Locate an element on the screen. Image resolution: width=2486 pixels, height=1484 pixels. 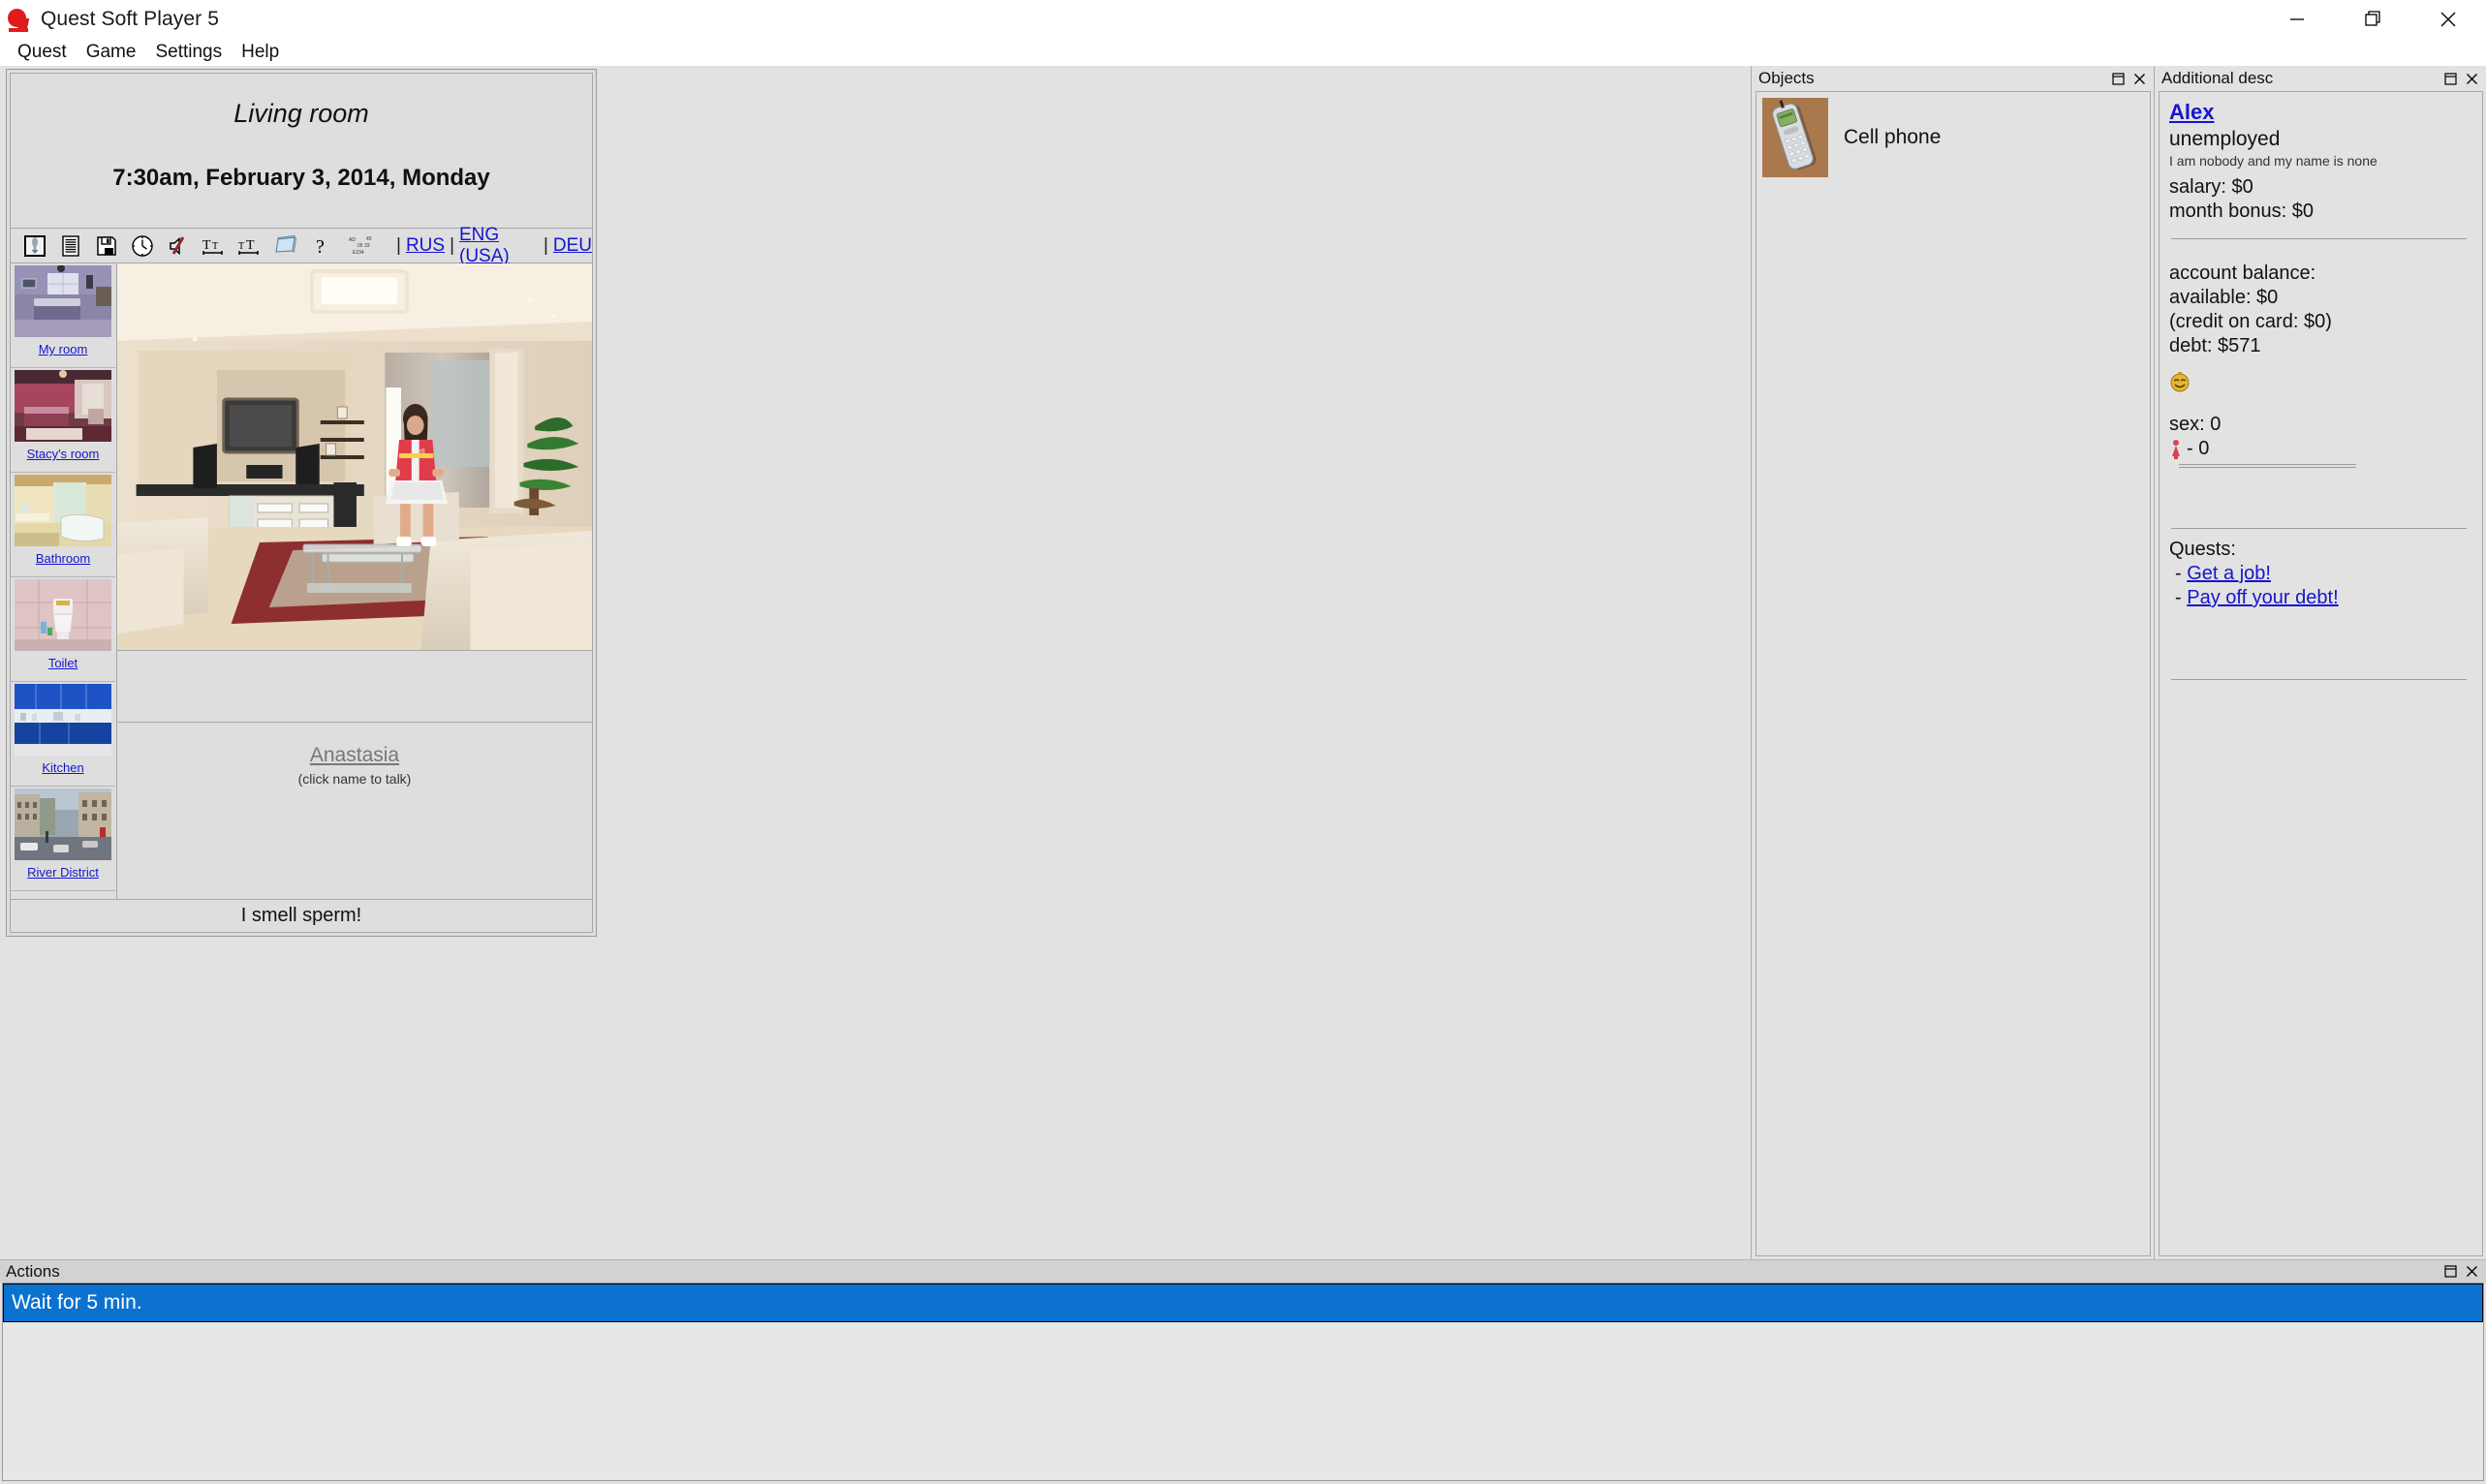
location-item-kitchen: Kitchen is located at coordinates (63, 734).